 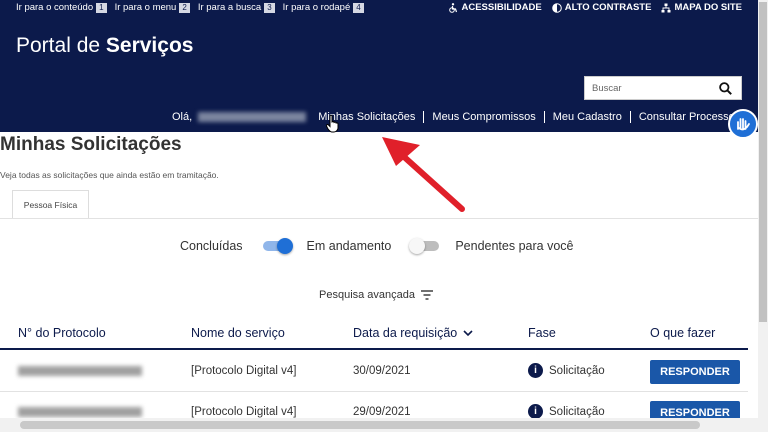 What do you see at coordinates (91, 144) in the screenshot?
I see `page-title: Minhas Solicitações` at bounding box center [91, 144].